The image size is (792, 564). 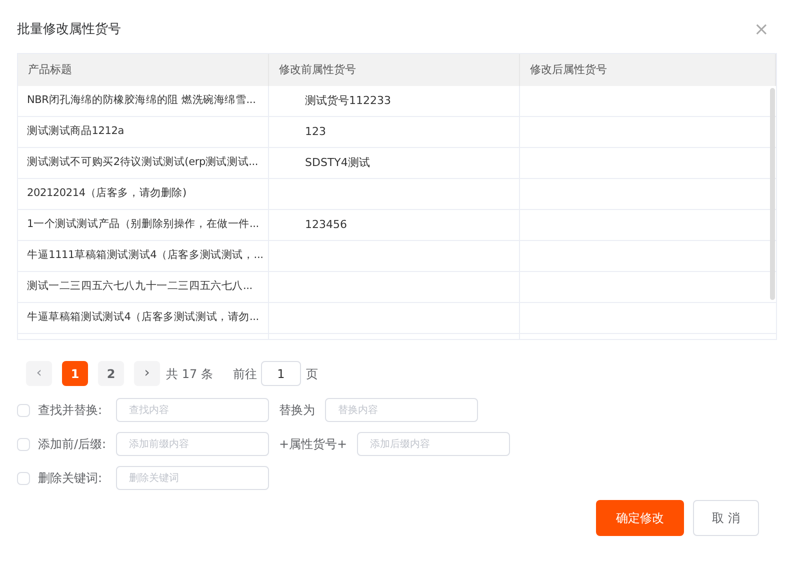 I want to click on column-header: 修改前属性货号, so click(x=394, y=70).